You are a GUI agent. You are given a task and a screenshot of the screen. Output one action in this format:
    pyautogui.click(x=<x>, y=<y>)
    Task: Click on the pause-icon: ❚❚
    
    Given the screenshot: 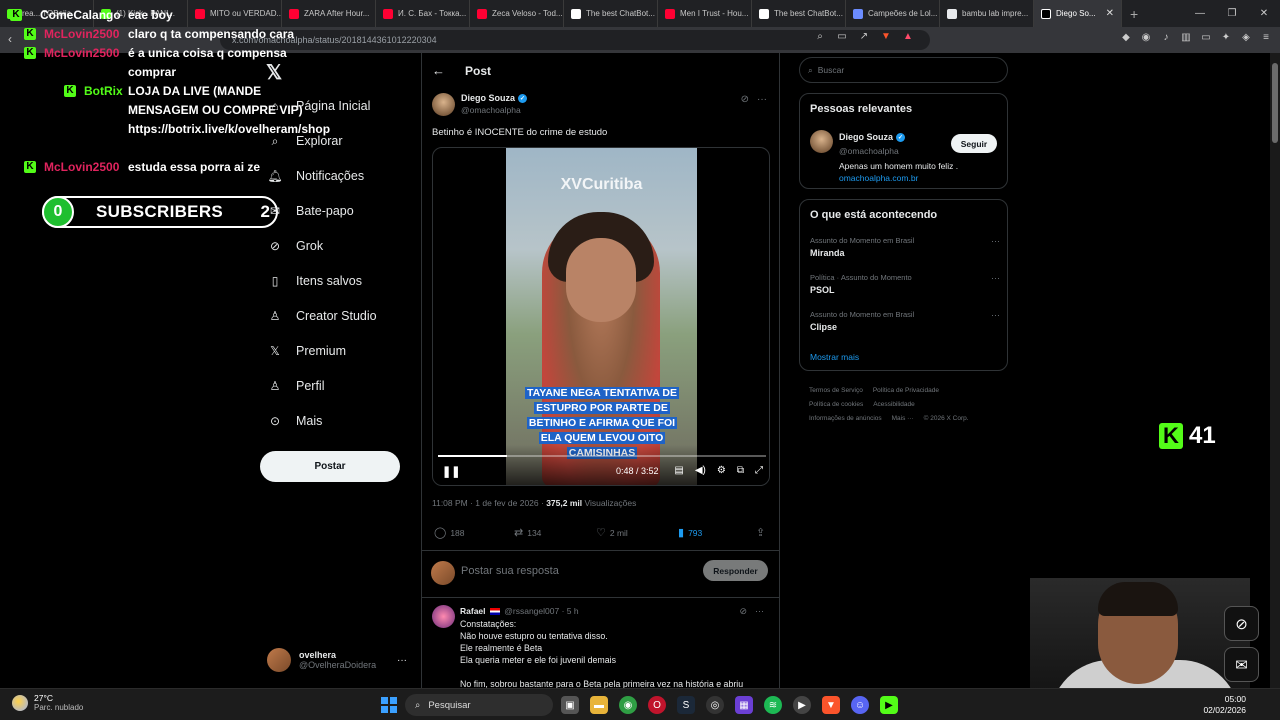 What is the action you would take?
    pyautogui.click(x=451, y=471)
    